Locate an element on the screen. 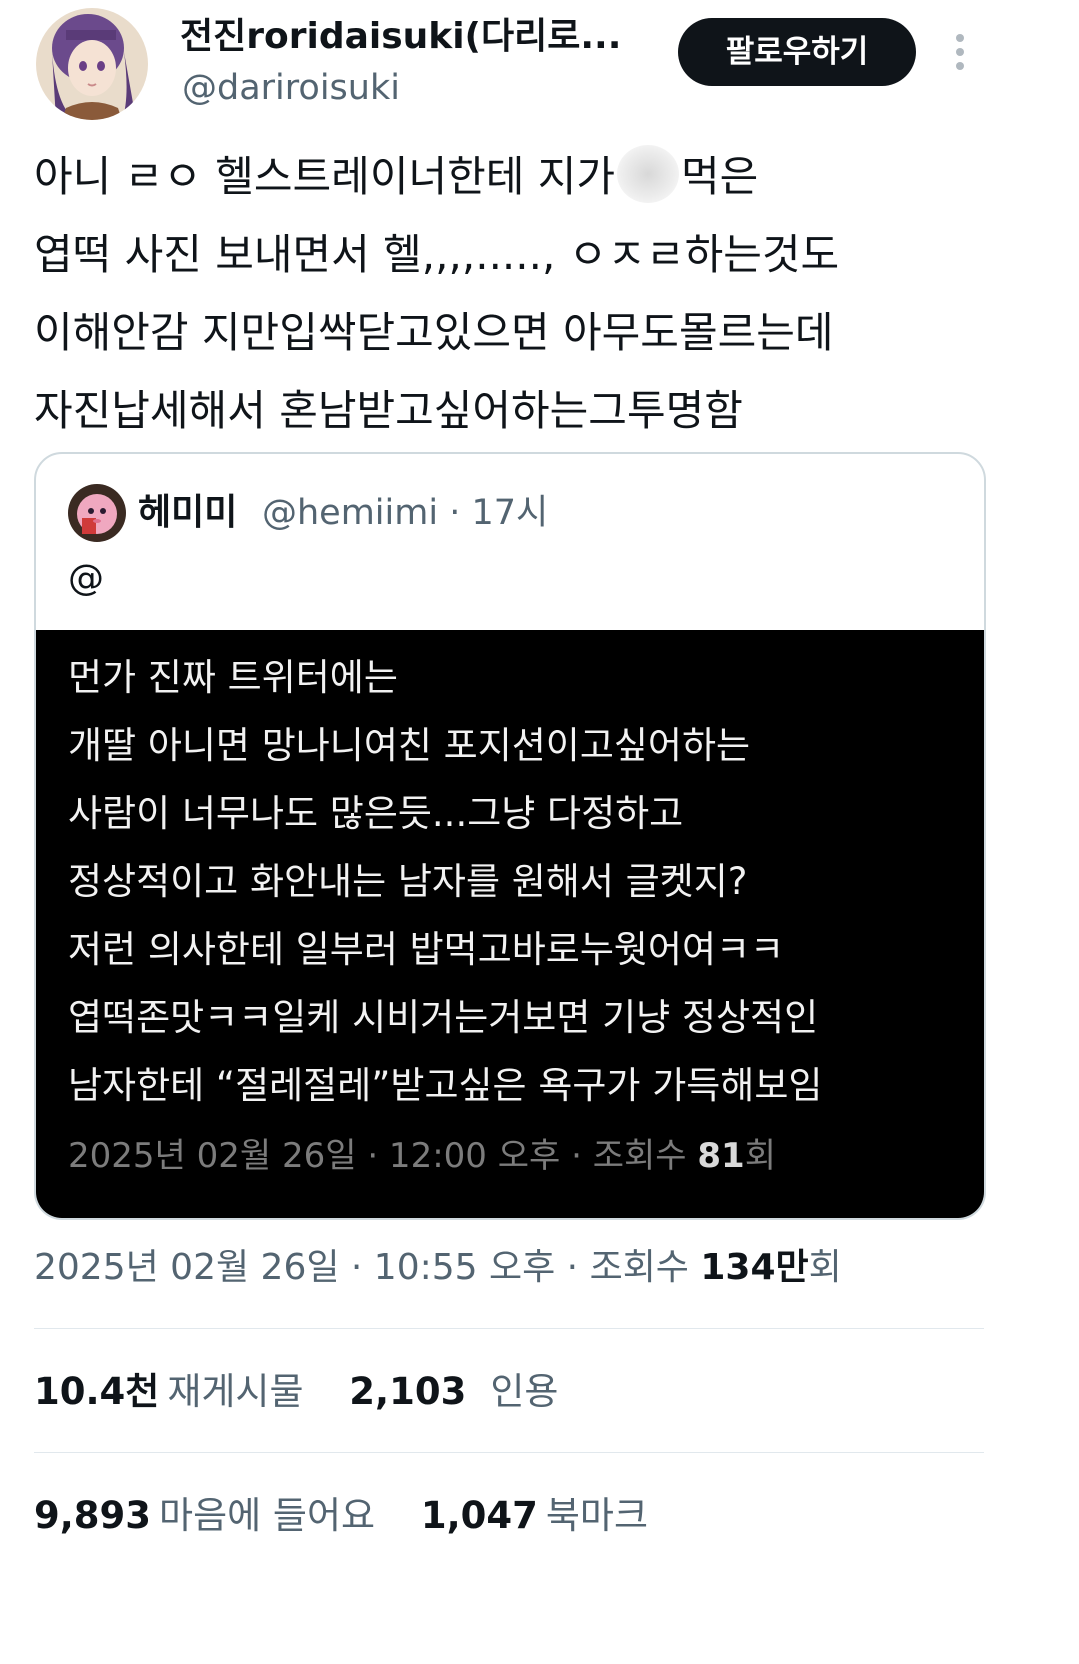 Image resolution: width=1079 pixels, height=1664 pixels. likes-stat: 9,893 마음에 들어요 is located at coordinates (204, 1516).